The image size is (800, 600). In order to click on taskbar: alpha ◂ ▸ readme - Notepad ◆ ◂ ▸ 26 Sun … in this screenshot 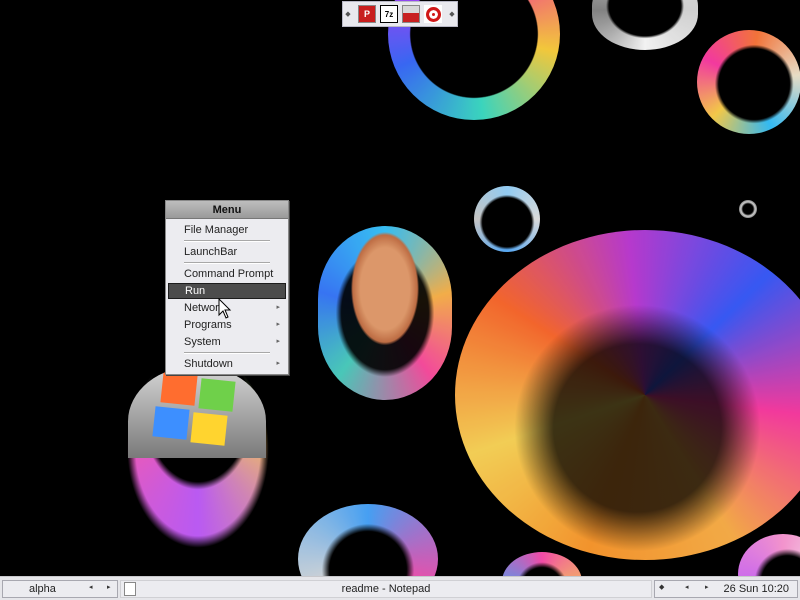, I will do `click(400, 588)`.